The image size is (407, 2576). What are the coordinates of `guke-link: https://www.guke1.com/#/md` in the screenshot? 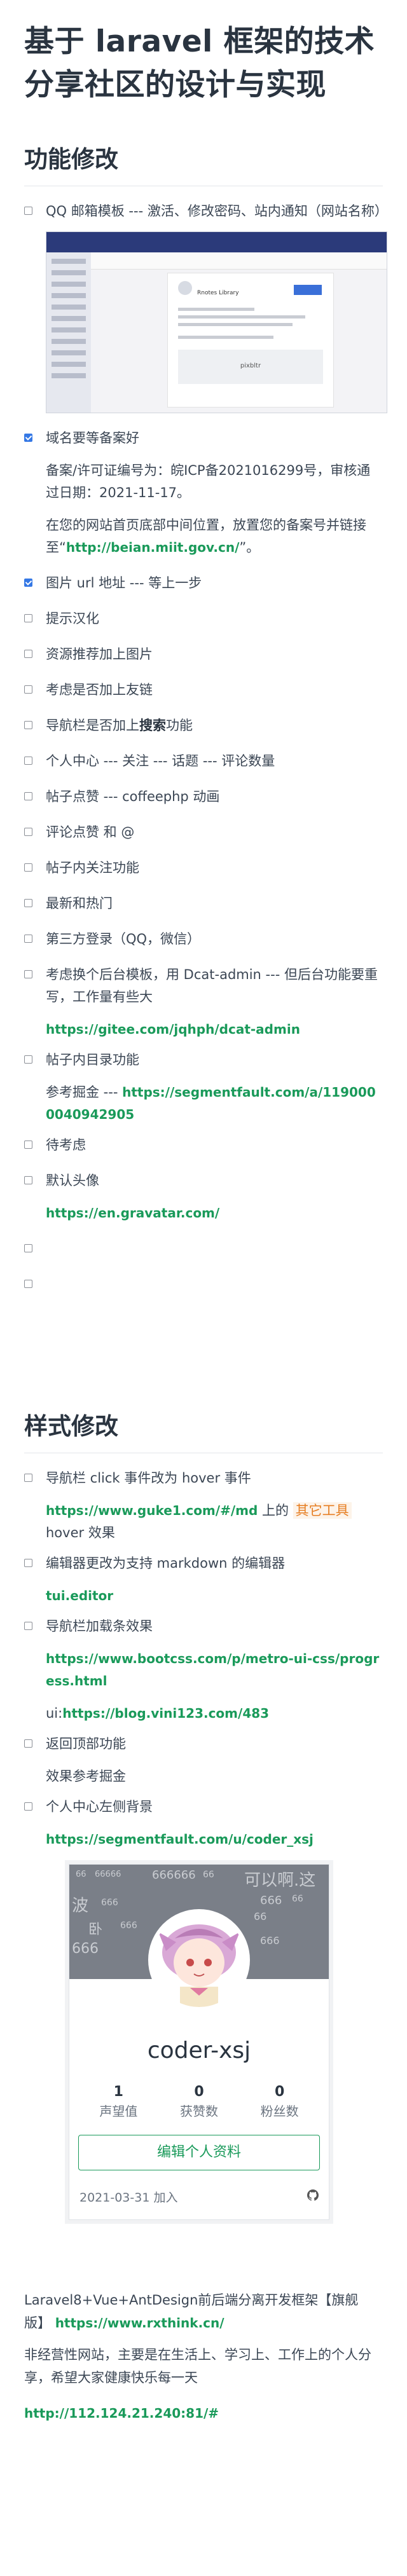 It's located at (152, 1510).